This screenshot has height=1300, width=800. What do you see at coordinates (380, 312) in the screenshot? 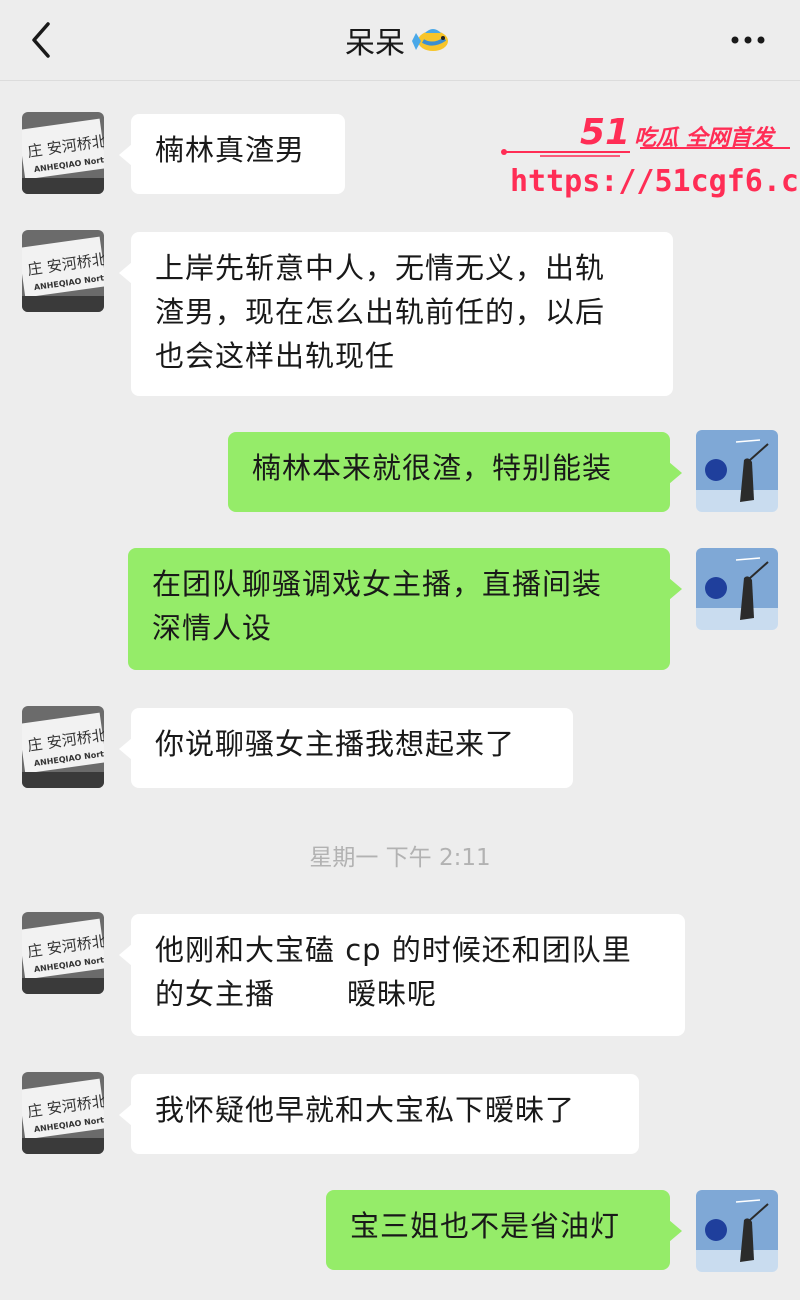
I see `message-text-line: 渣男，现在怎么出轨前任的，以后` at bounding box center [380, 312].